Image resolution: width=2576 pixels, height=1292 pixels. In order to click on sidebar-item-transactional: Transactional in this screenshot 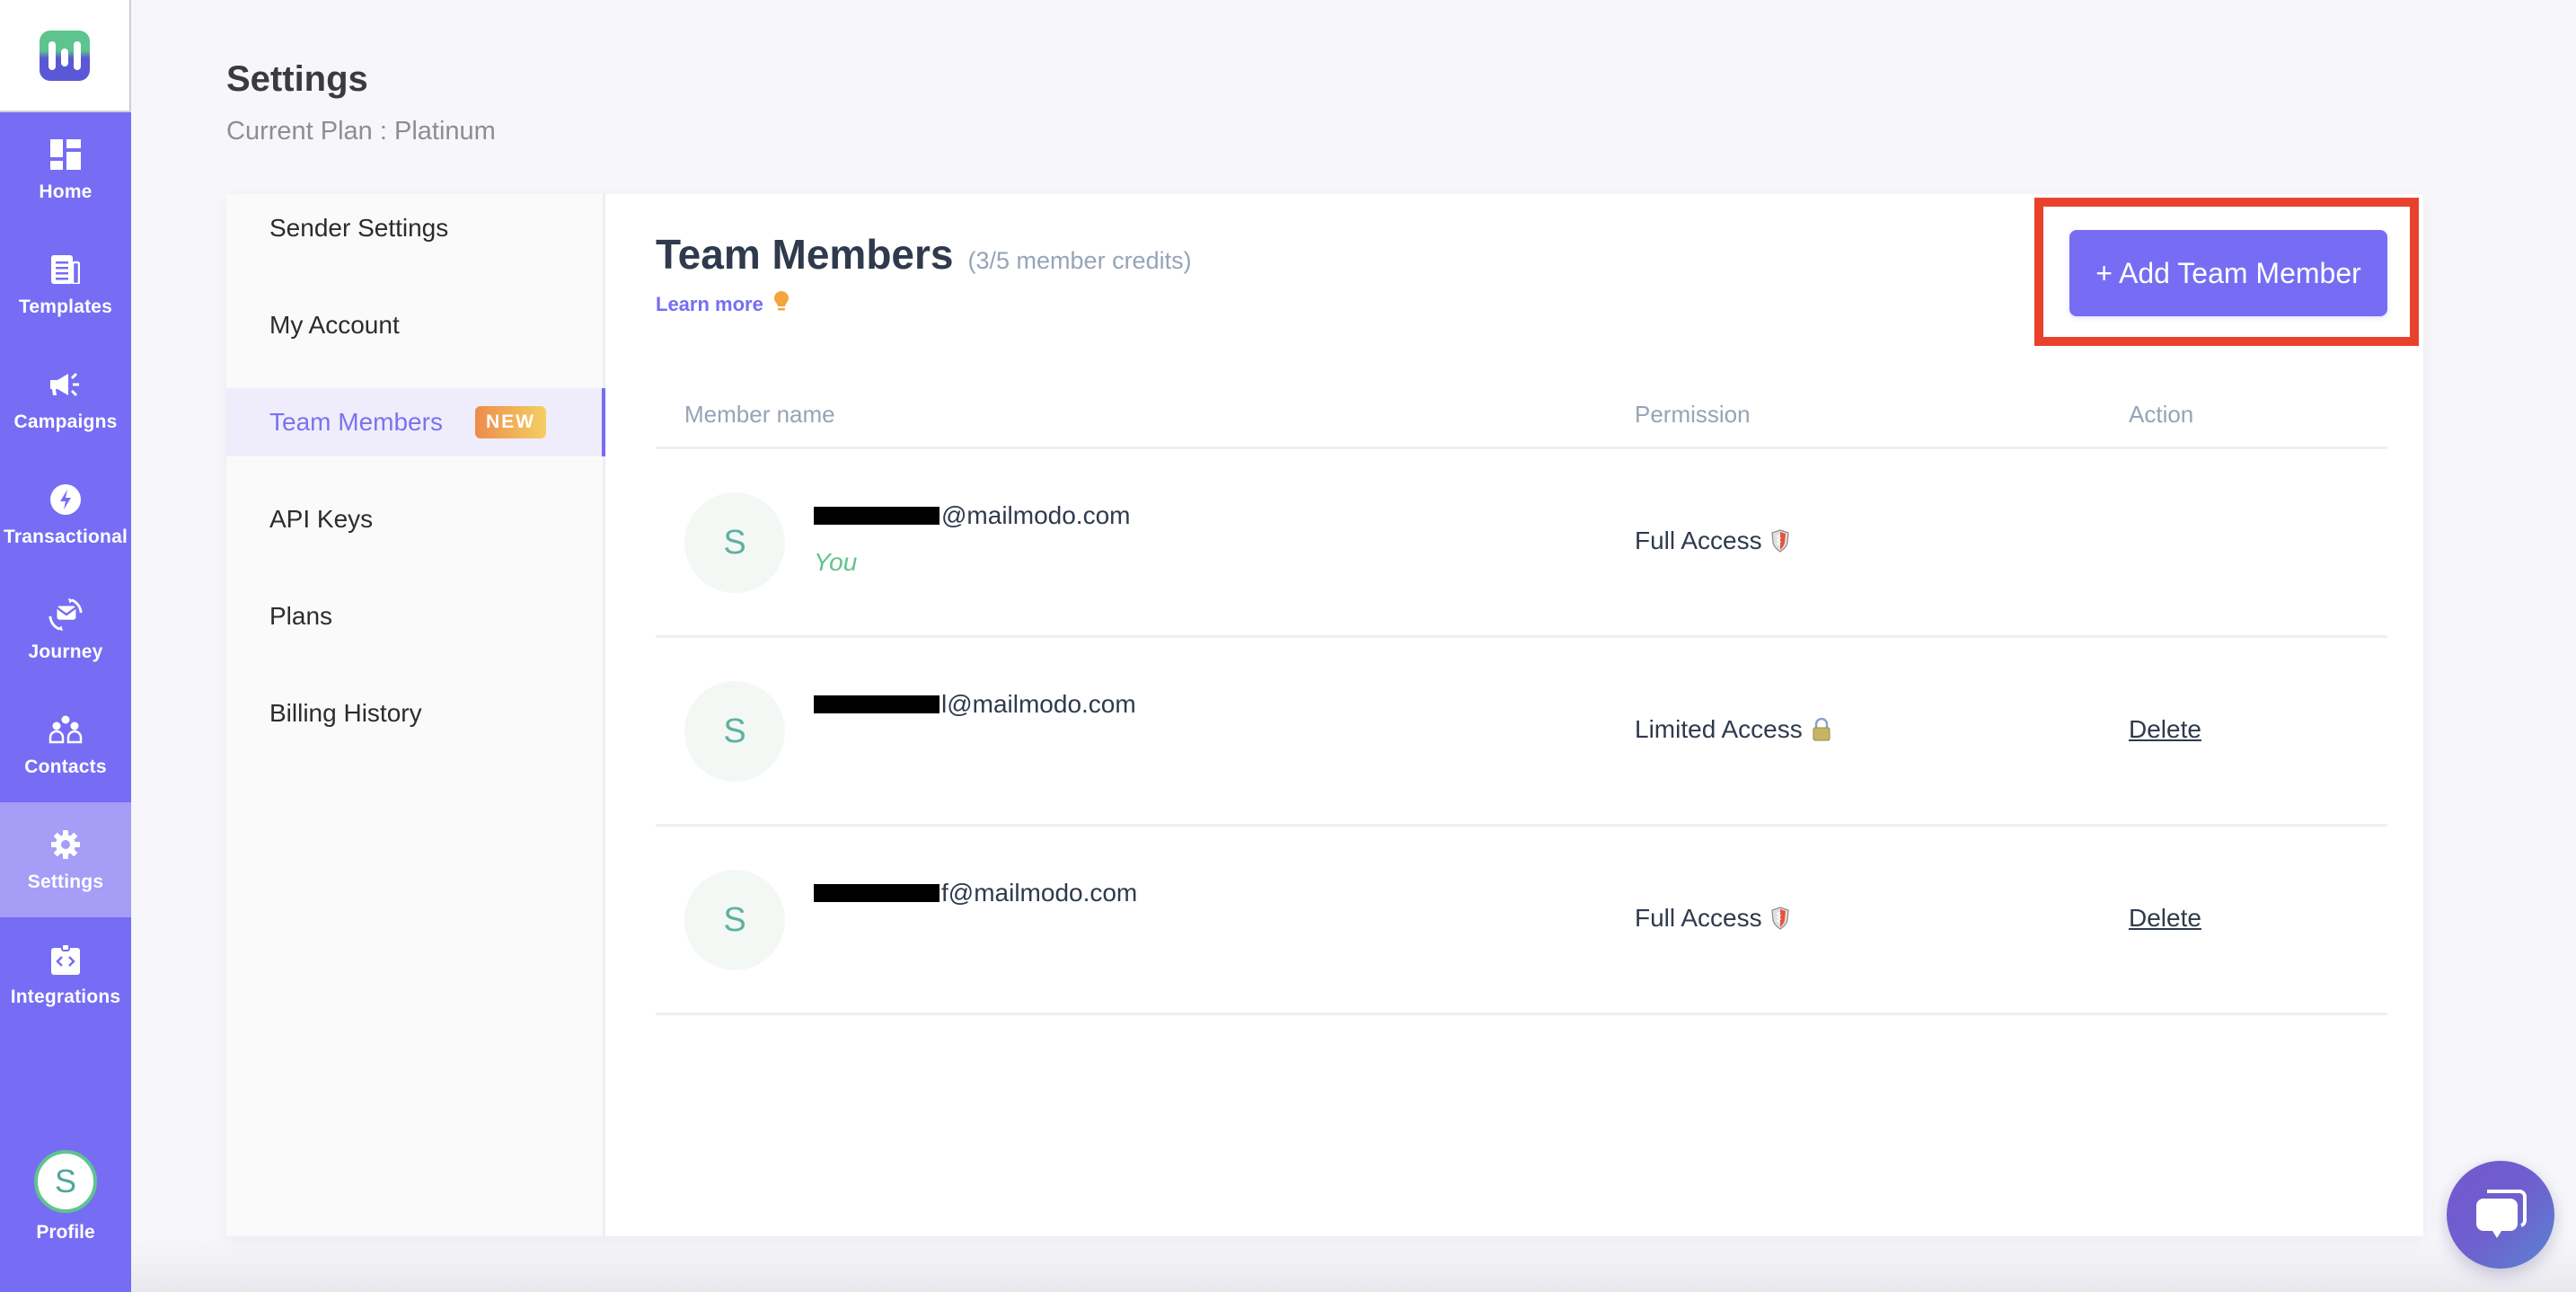, I will do `click(65, 514)`.